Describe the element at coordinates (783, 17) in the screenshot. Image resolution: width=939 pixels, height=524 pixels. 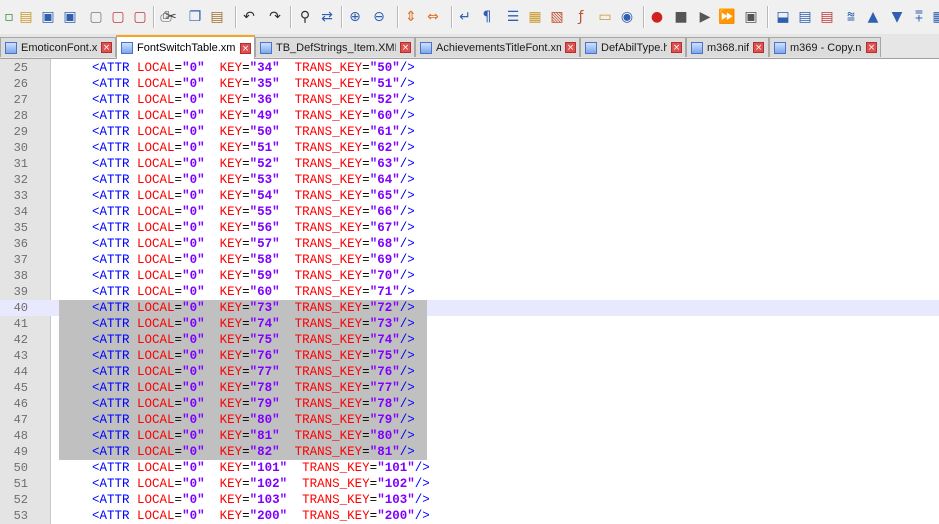
I see `compare-button: ⬓` at that location.